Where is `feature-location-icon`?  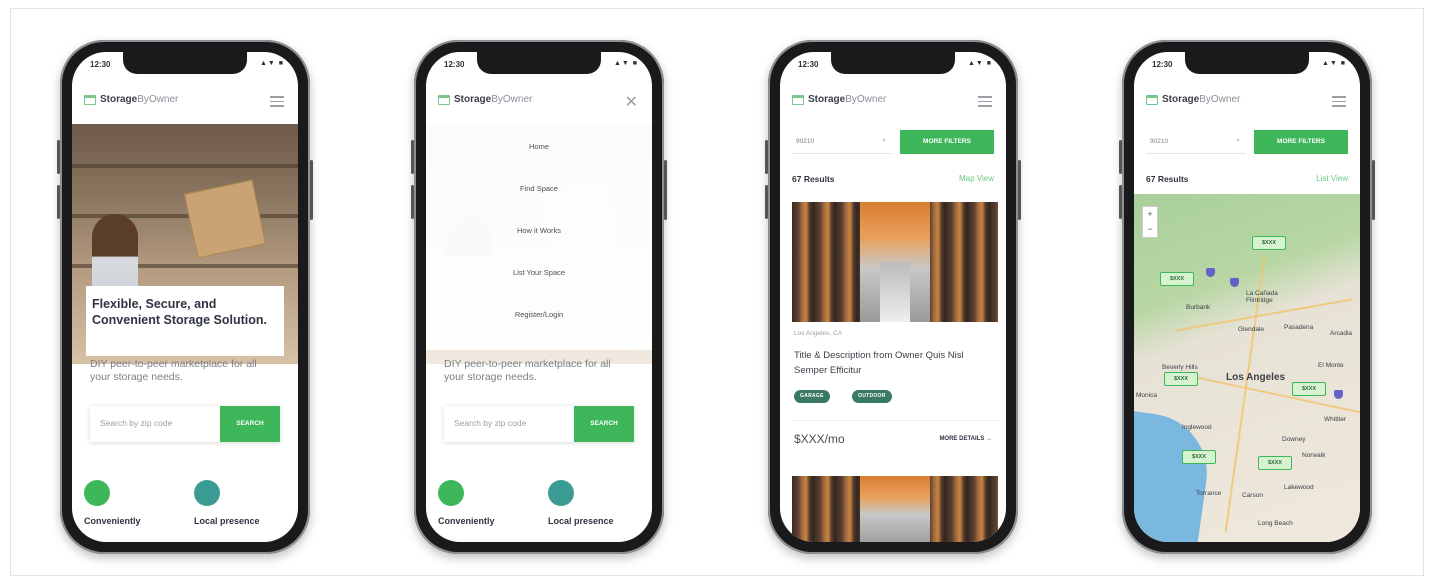 feature-location-icon is located at coordinates (561, 493).